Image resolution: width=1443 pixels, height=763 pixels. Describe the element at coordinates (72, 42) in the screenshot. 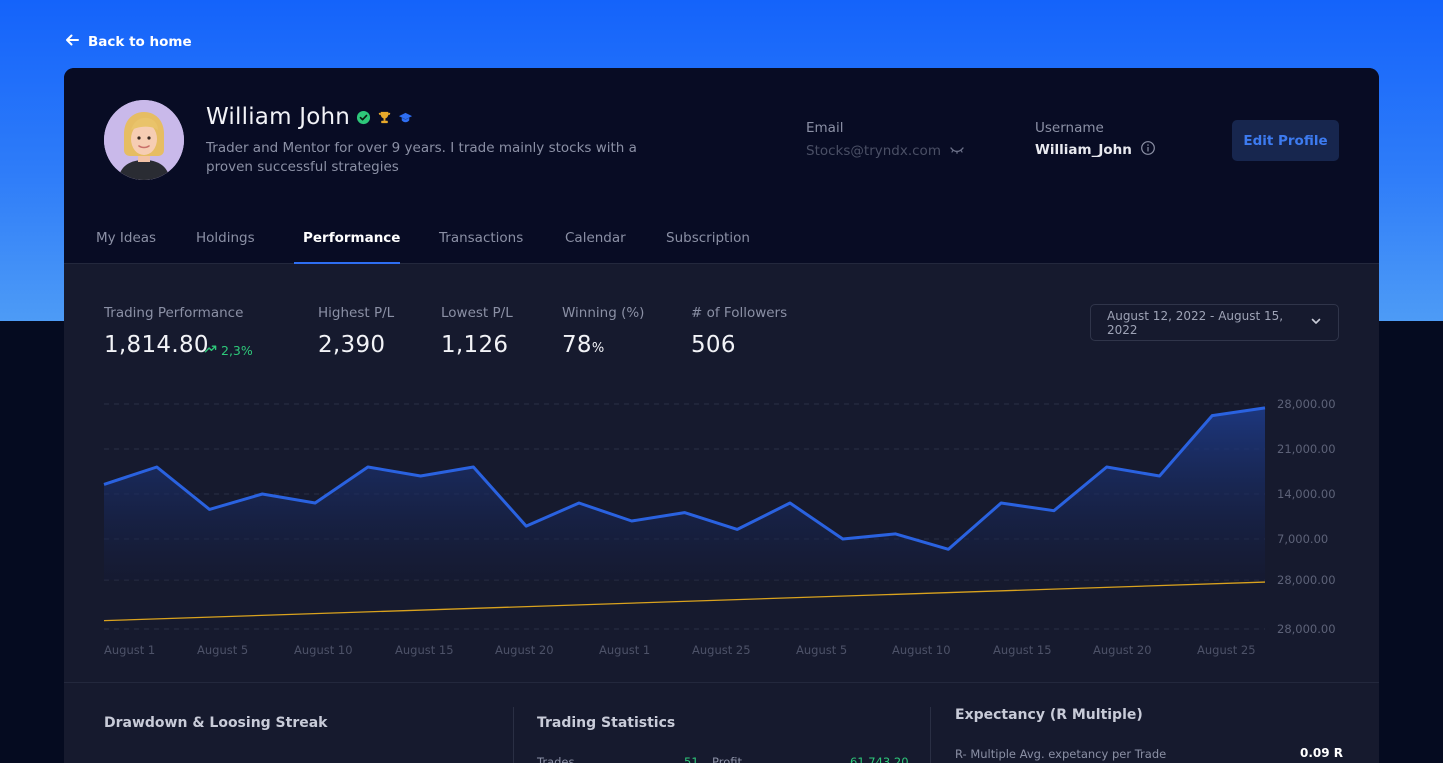

I see `arrow-left-icon` at that location.